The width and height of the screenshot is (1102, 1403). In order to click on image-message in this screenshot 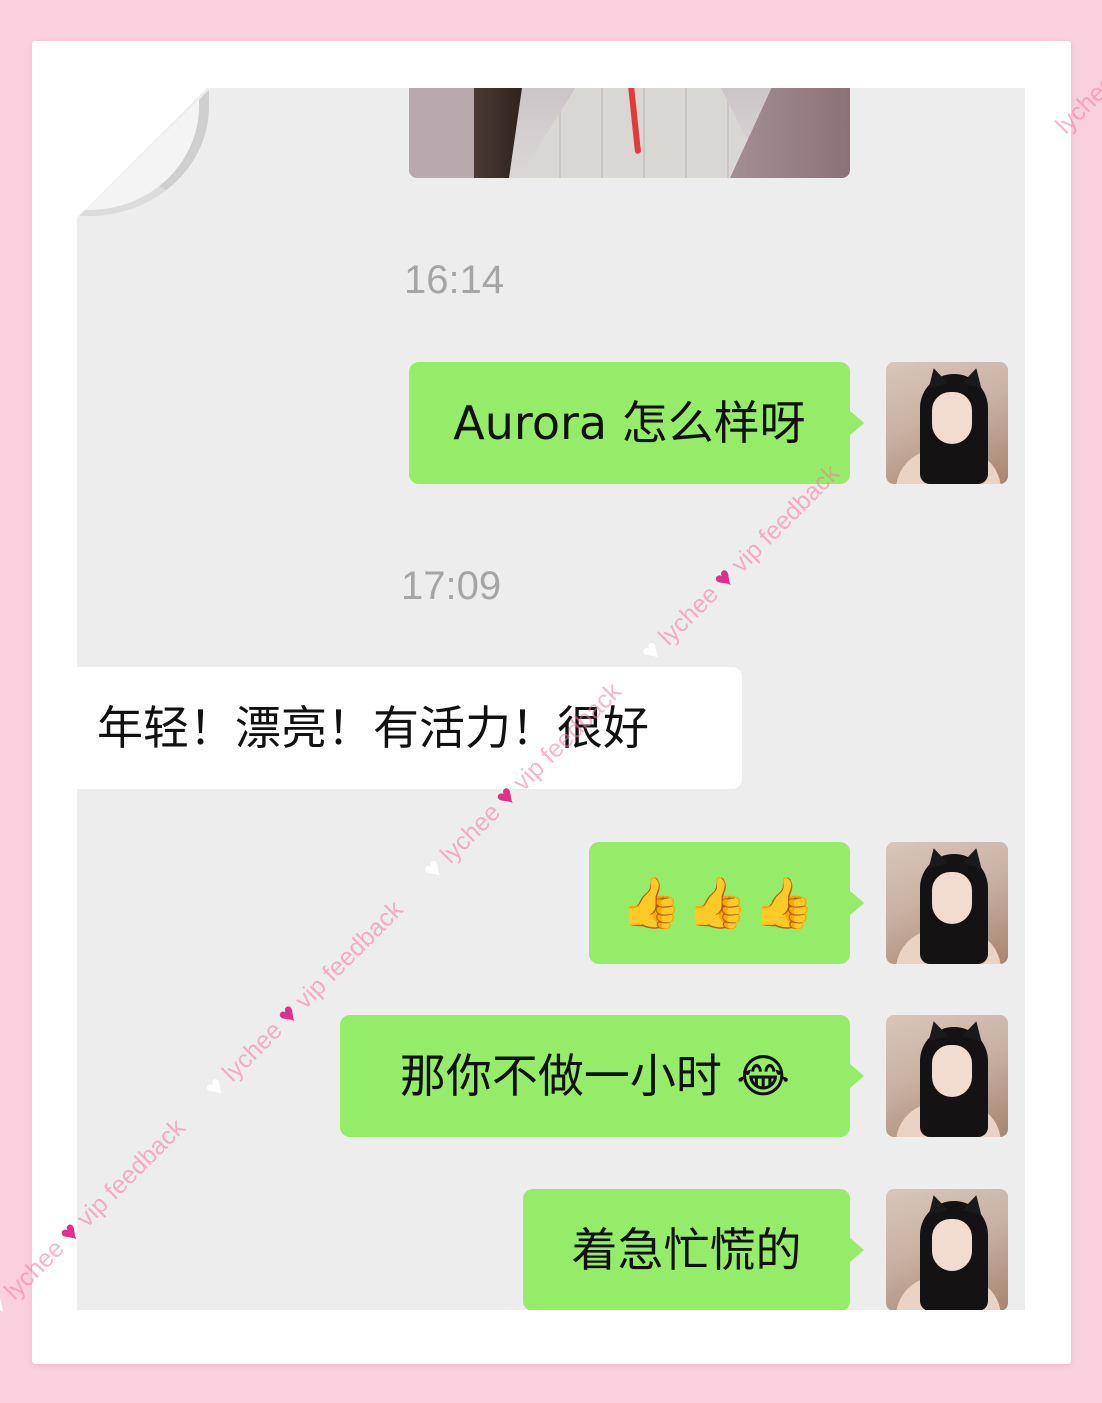, I will do `click(629, 133)`.